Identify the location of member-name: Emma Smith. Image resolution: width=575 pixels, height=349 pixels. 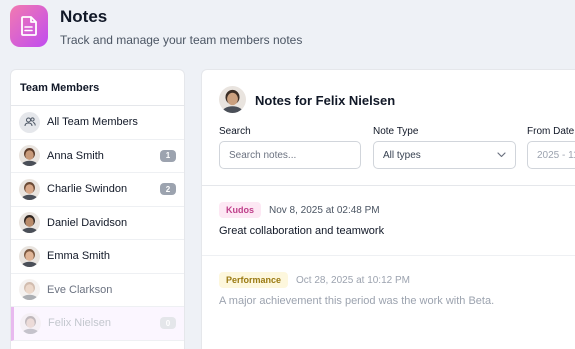
(78, 256).